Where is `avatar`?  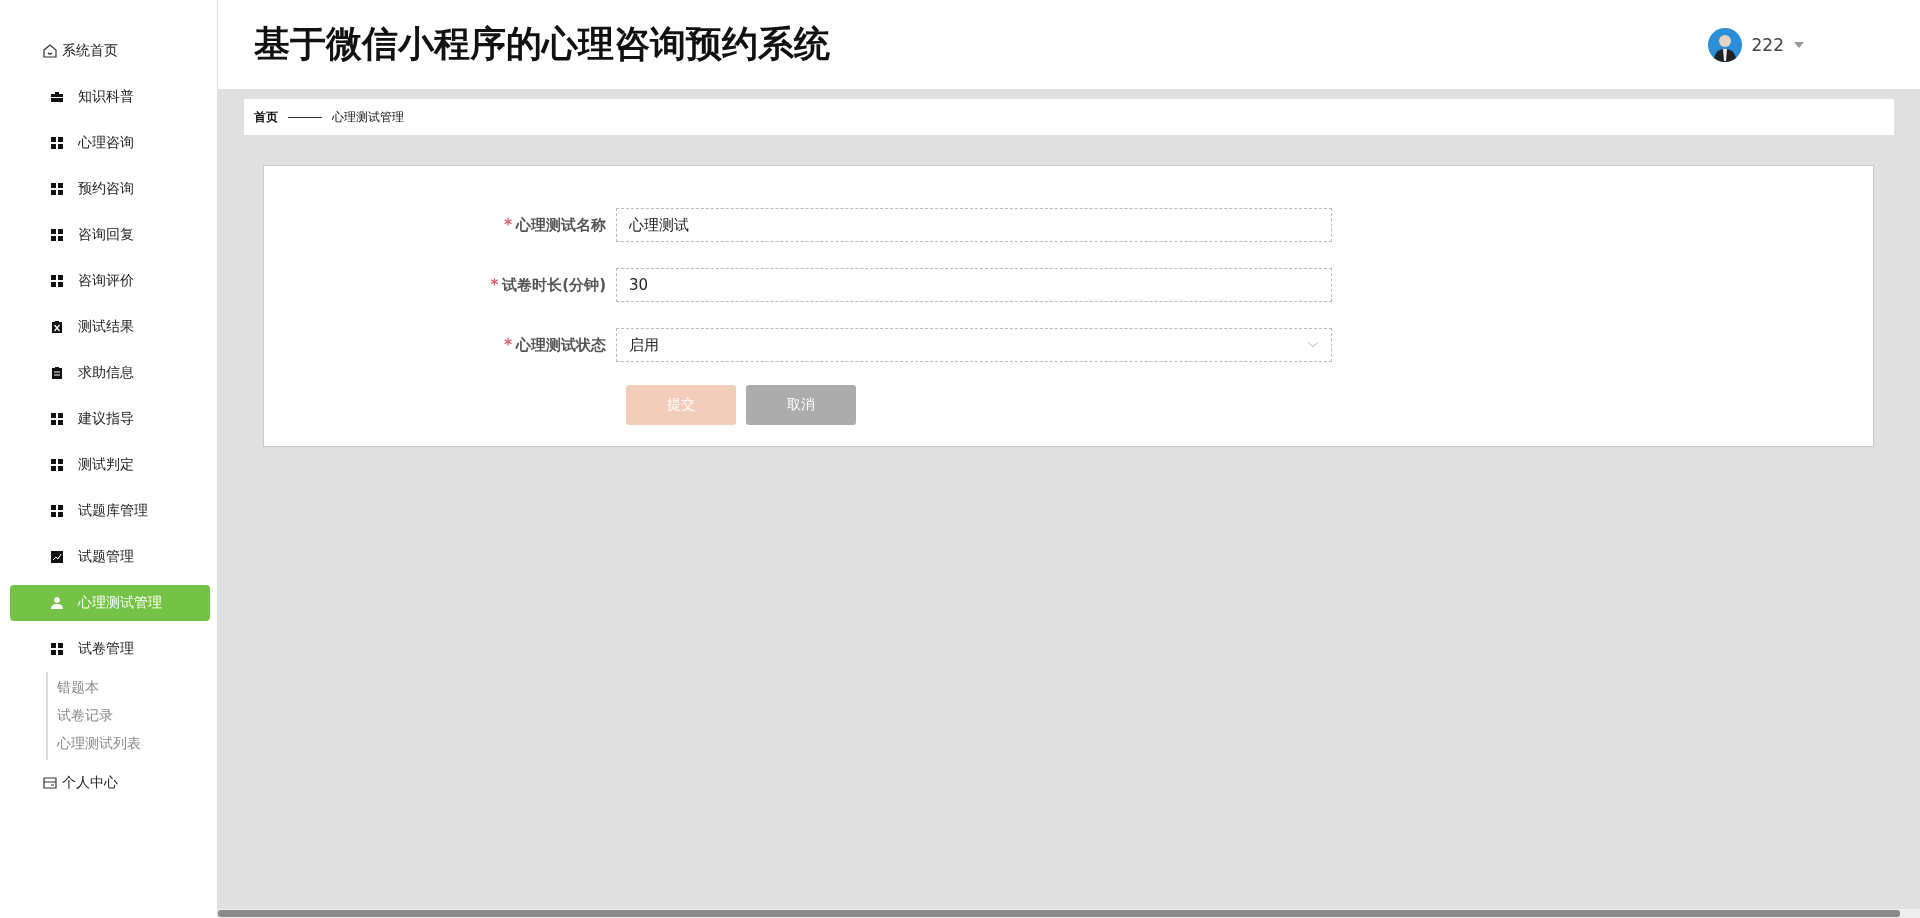 avatar is located at coordinates (1724, 44).